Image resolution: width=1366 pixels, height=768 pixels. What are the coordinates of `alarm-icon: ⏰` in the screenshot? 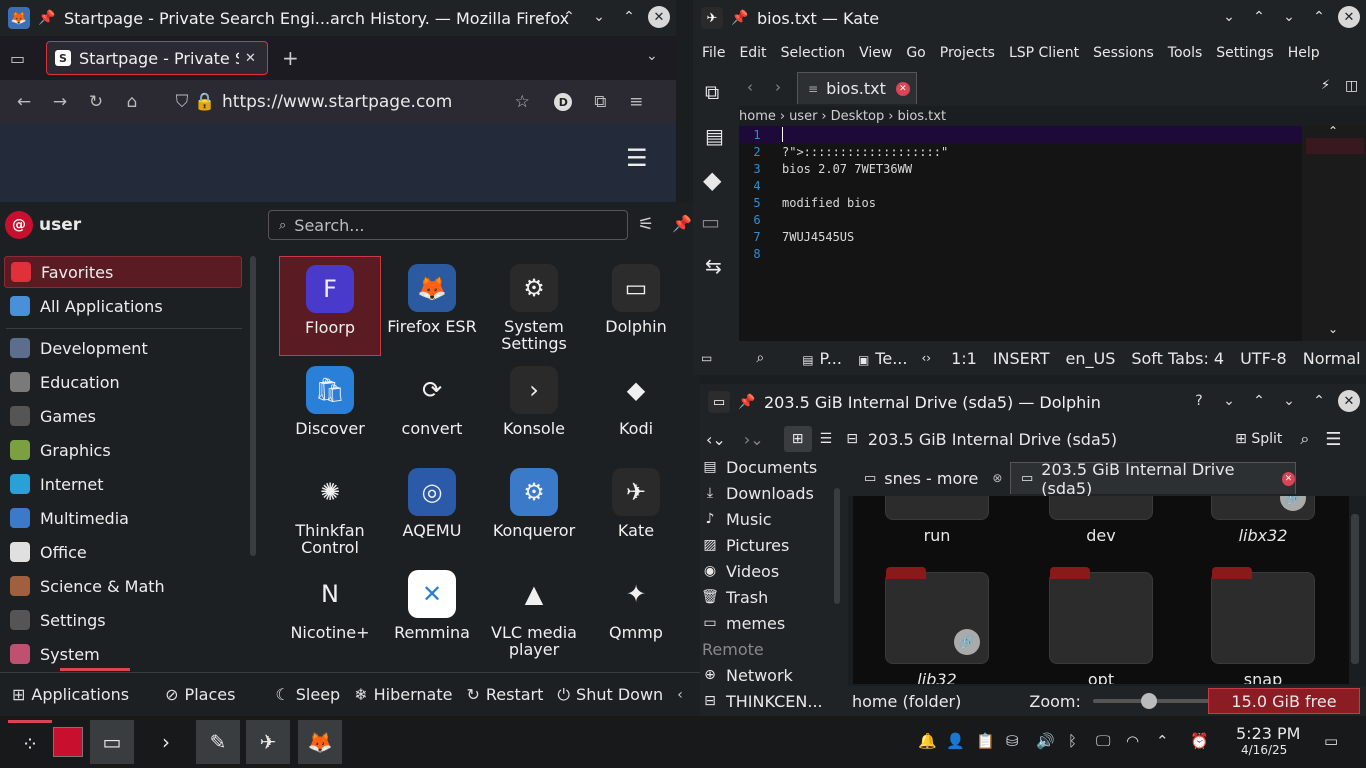 It's located at (1199, 741).